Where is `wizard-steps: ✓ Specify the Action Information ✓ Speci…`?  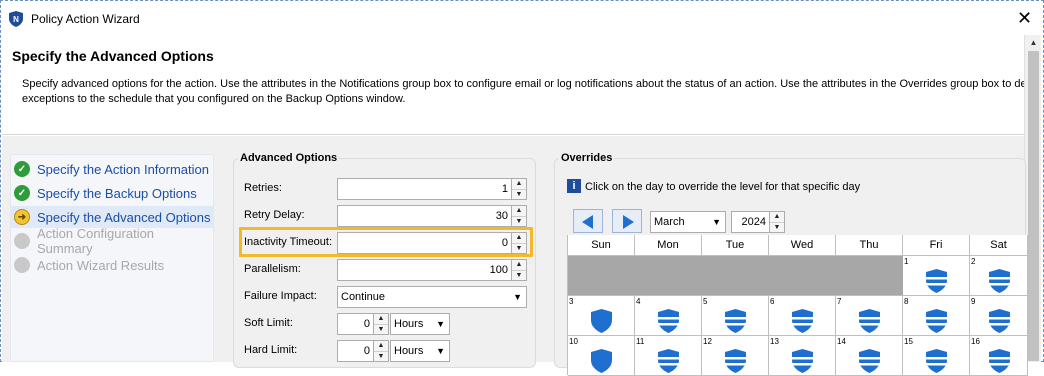 wizard-steps: ✓ Specify the Action Information ✓ Speci… is located at coordinates (112, 258).